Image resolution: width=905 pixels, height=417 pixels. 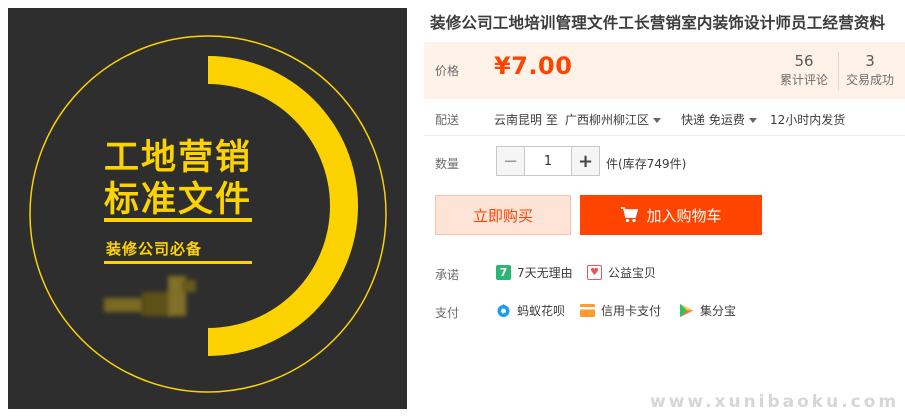 What do you see at coordinates (869, 80) in the screenshot?
I see `sales-count-label: 交易成功` at bounding box center [869, 80].